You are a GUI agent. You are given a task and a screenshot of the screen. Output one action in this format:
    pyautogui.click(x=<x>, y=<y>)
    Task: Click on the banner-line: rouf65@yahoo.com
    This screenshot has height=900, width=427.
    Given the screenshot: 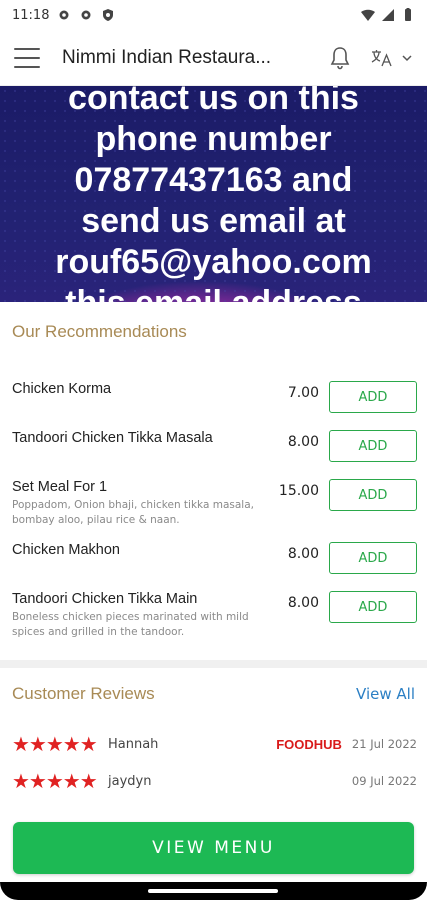 What is the action you would take?
    pyautogui.click(x=213, y=262)
    